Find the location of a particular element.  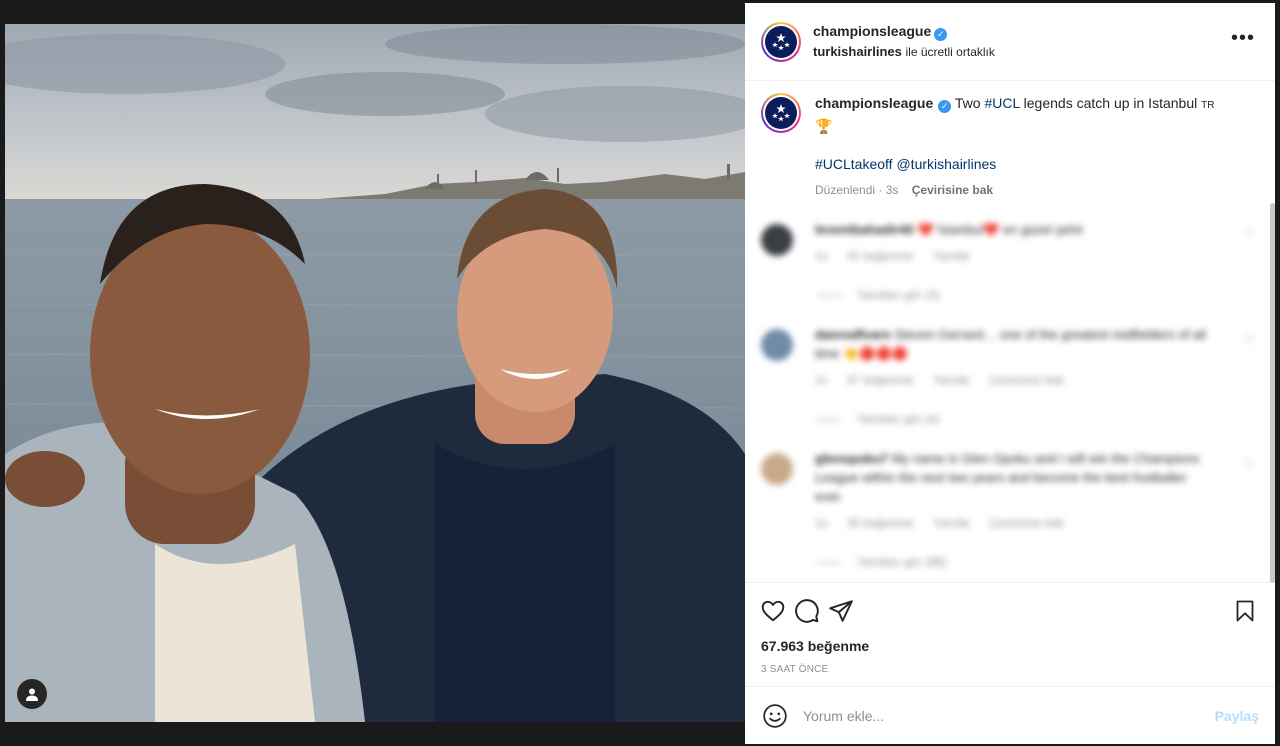

mention-link: @turkishairlines is located at coordinates (946, 164).